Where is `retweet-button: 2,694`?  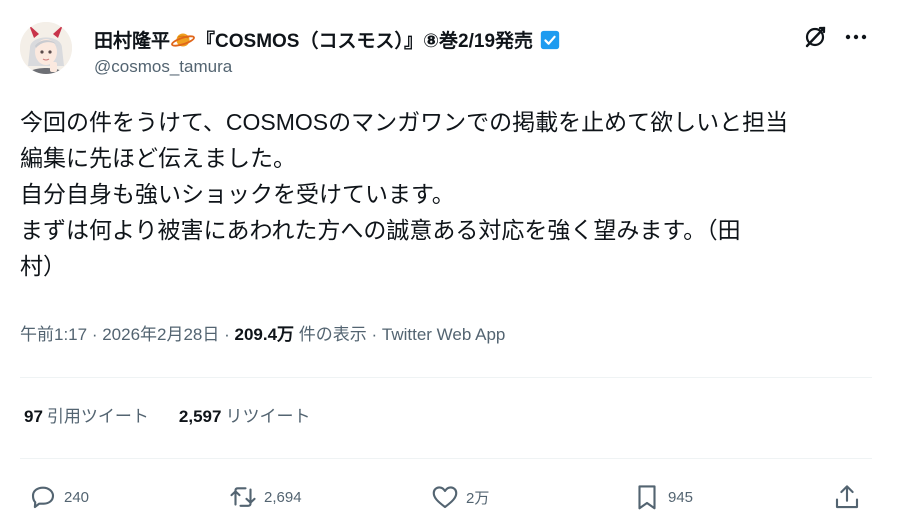 retweet-button: 2,694 is located at coordinates (265, 497).